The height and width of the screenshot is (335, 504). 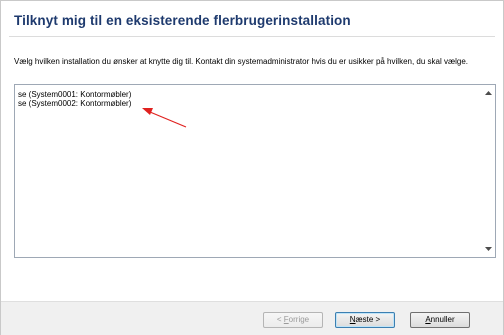 What do you see at coordinates (74, 103) in the screenshot?
I see `installation-item: se (System0002: Kontormøbler)` at bounding box center [74, 103].